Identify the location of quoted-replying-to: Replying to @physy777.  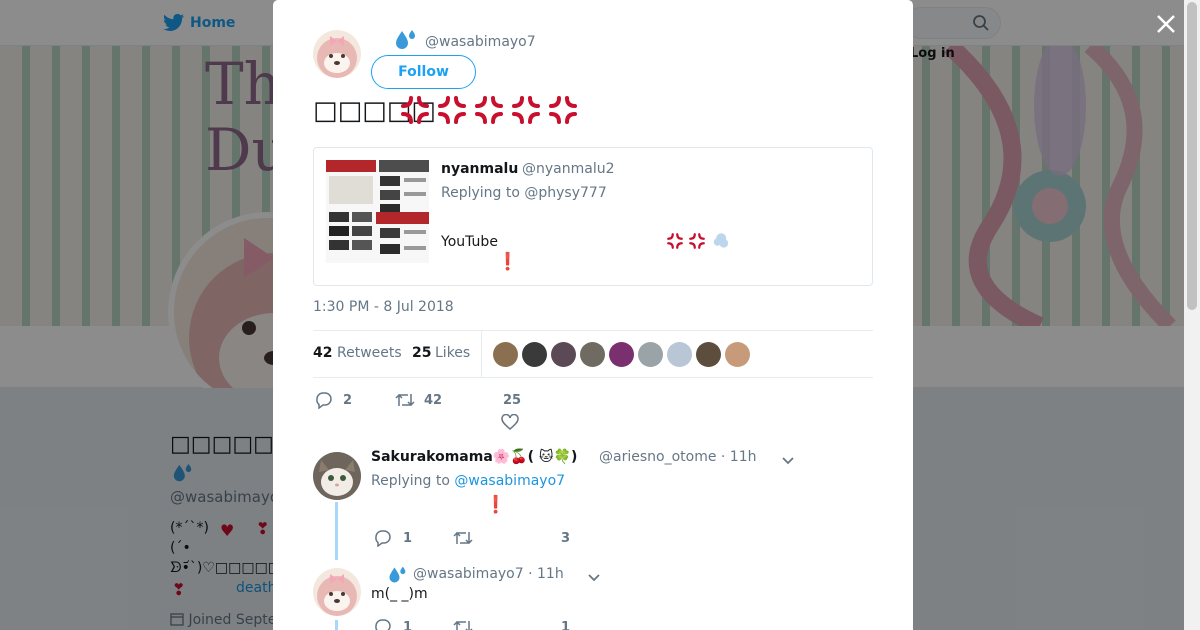
(524, 193).